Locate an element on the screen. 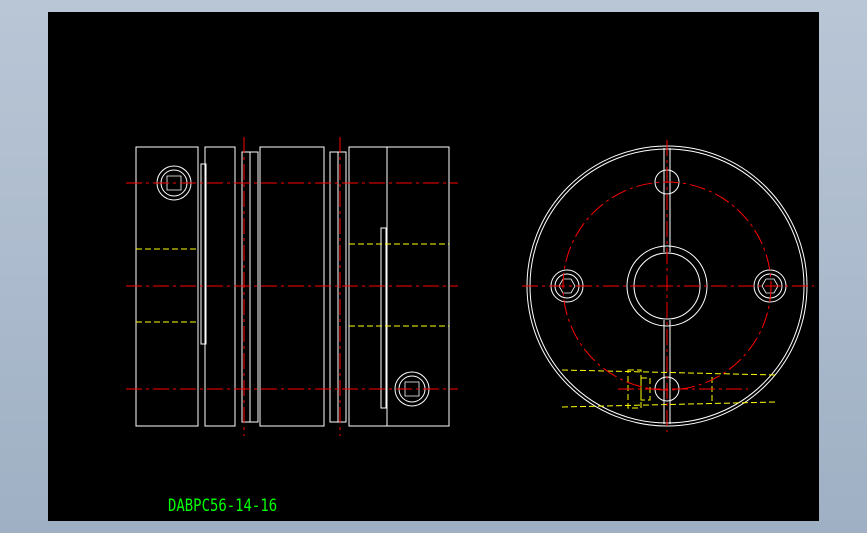  drawing-title: DABPC56-14-16 is located at coordinates (223, 506).